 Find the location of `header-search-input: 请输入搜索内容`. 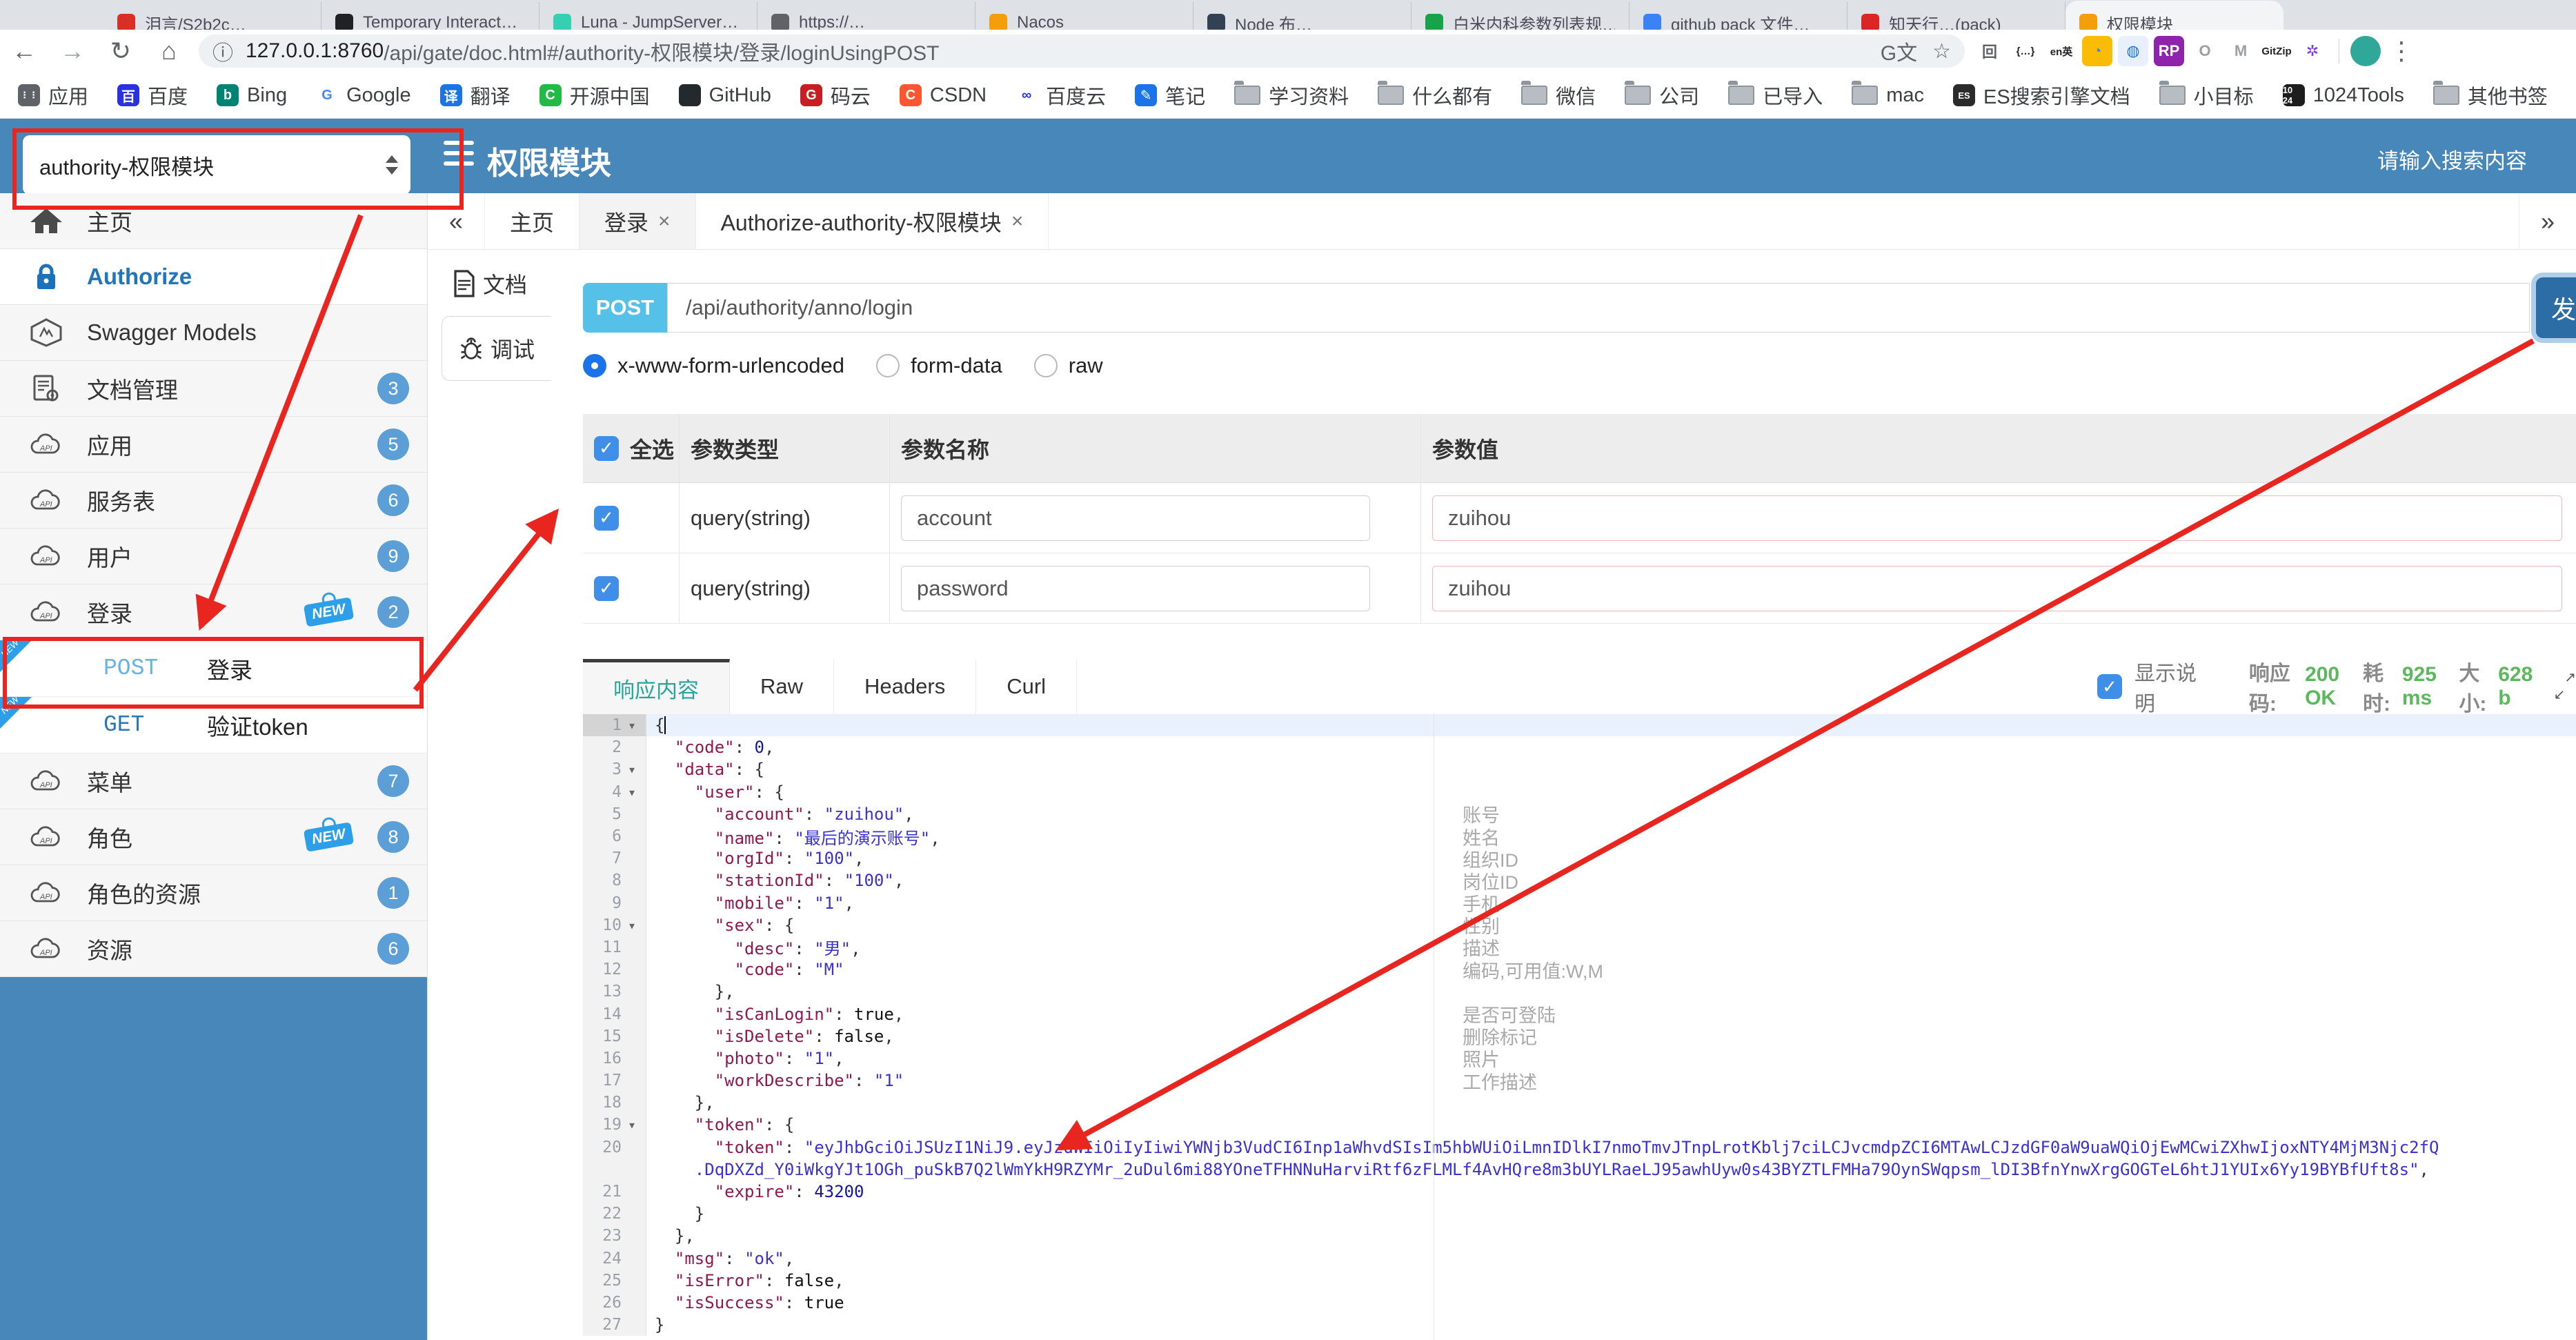

header-search-input: 请输入搜索内容 is located at coordinates (2452, 159).